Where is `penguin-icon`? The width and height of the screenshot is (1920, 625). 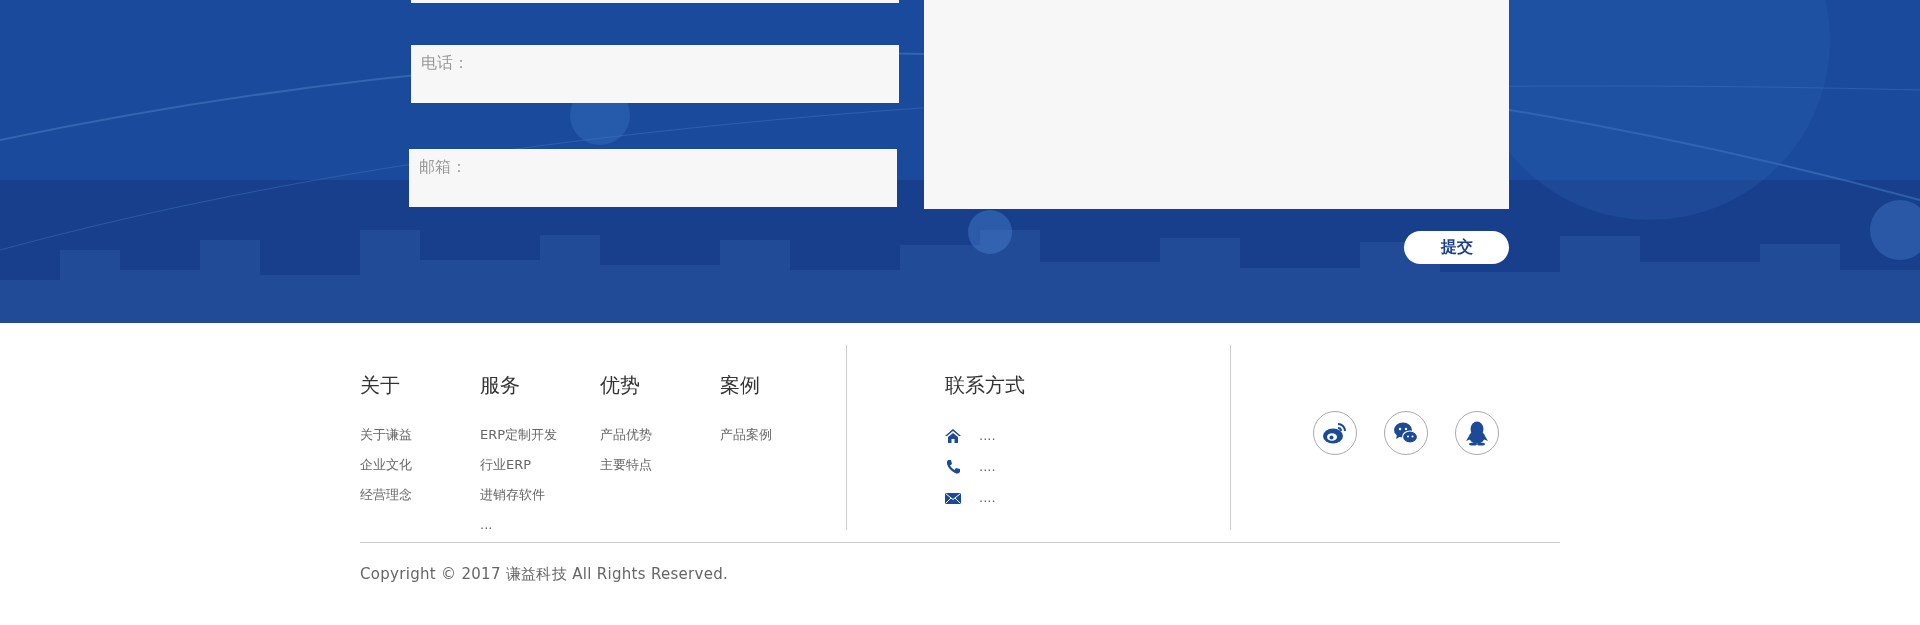 penguin-icon is located at coordinates (1477, 433).